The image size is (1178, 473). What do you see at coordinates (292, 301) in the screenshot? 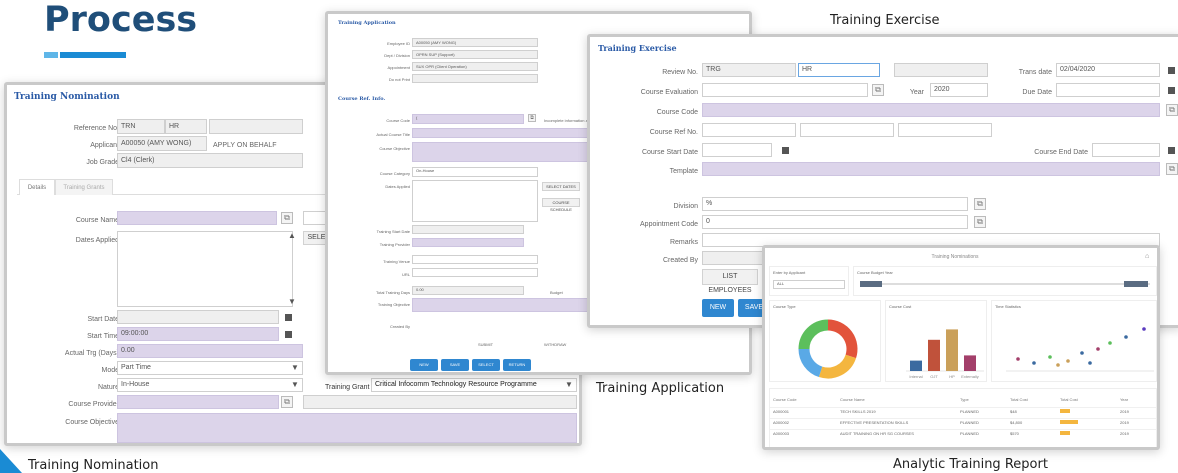
I see `scroll-down-icon: ▼` at bounding box center [292, 301].